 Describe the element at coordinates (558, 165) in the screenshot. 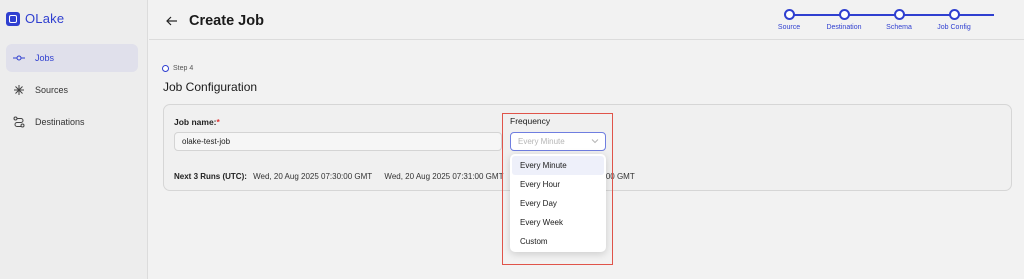

I see `frequency-option-every-minute: Every Minute` at that location.